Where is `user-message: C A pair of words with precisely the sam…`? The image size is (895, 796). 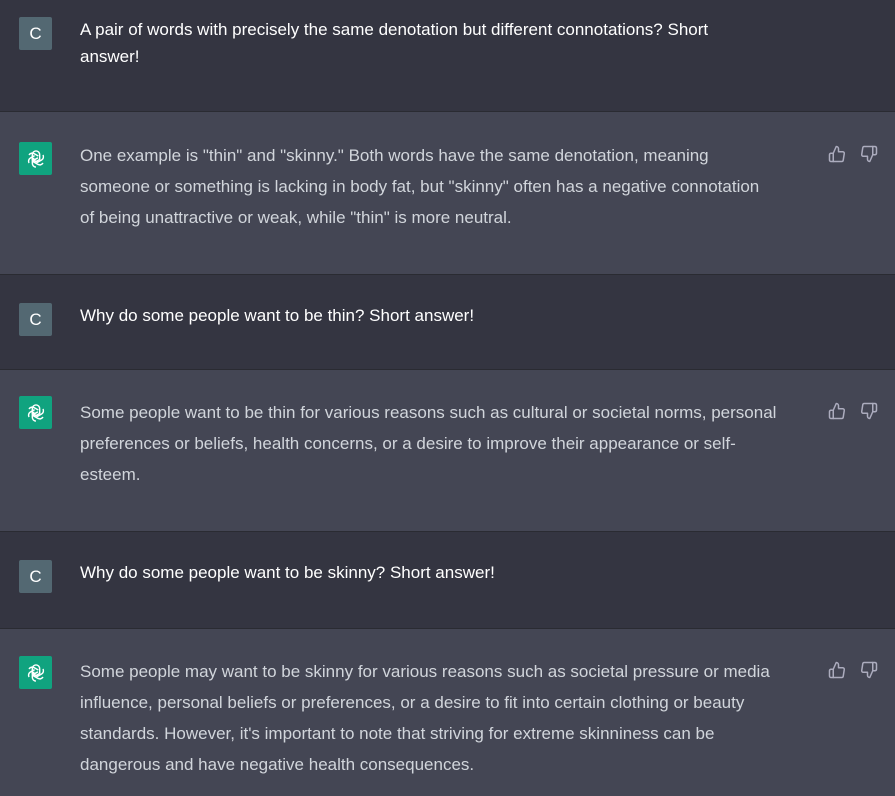
user-message: C A pair of words with precisely the sam… is located at coordinates (447, 56).